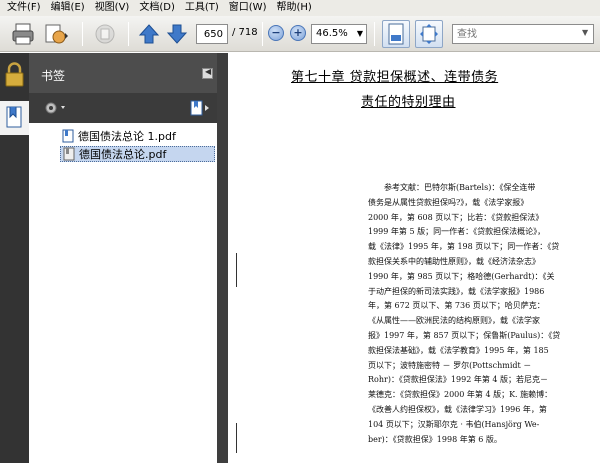 The image size is (600, 463). Describe the element at coordinates (464, 247) in the screenshot. I see `reference-line: 载《法律》1995 年，第 198 页以下；同一作者：《贷` at that location.